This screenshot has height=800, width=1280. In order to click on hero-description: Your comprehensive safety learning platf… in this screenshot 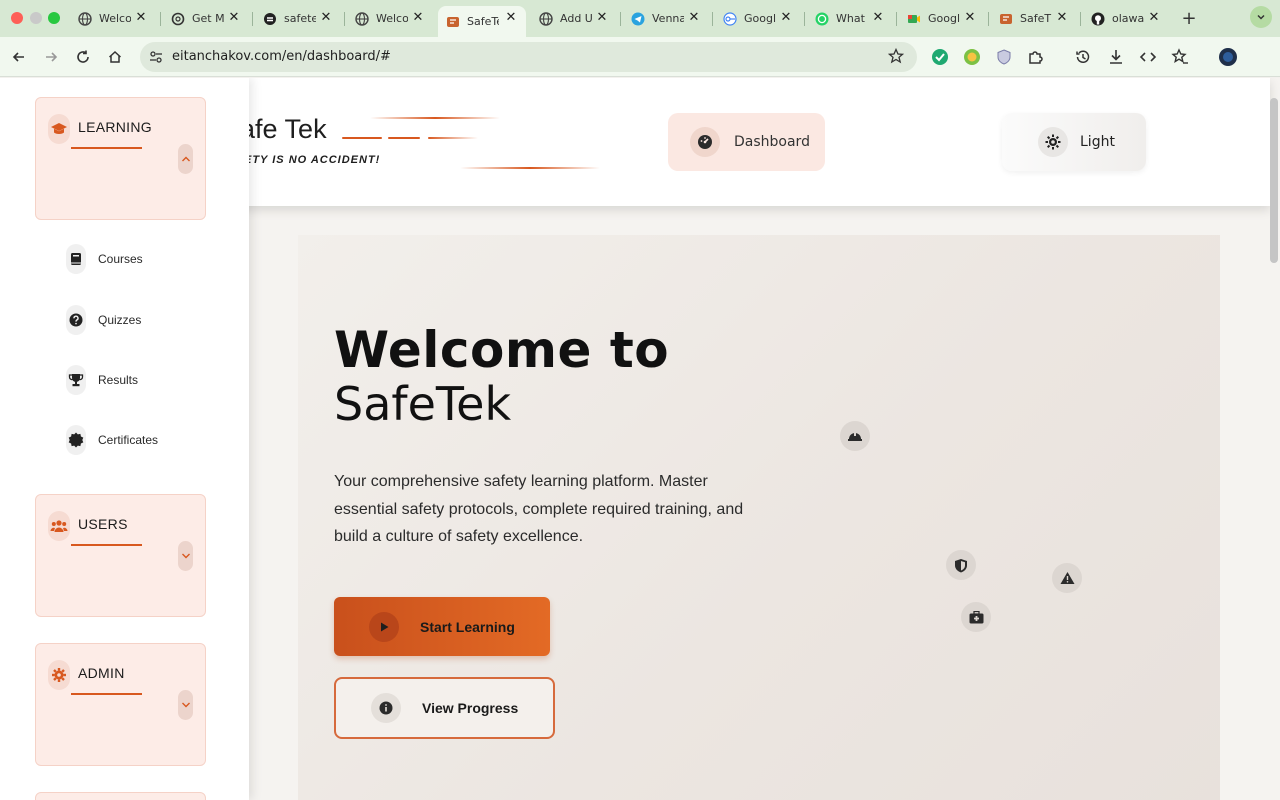, I will do `click(539, 509)`.